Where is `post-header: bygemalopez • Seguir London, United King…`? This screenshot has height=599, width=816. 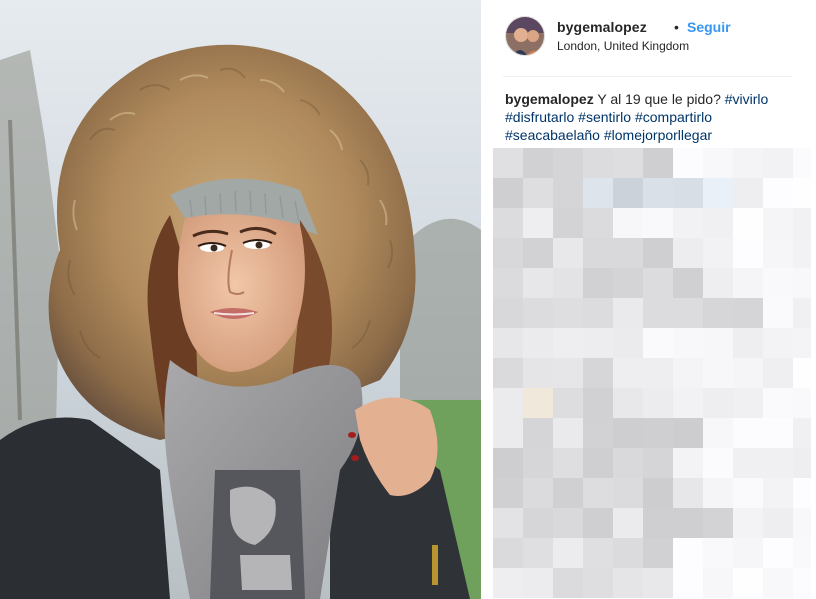
post-header: bygemalopez • Seguir London, United King… is located at coordinates (648, 37).